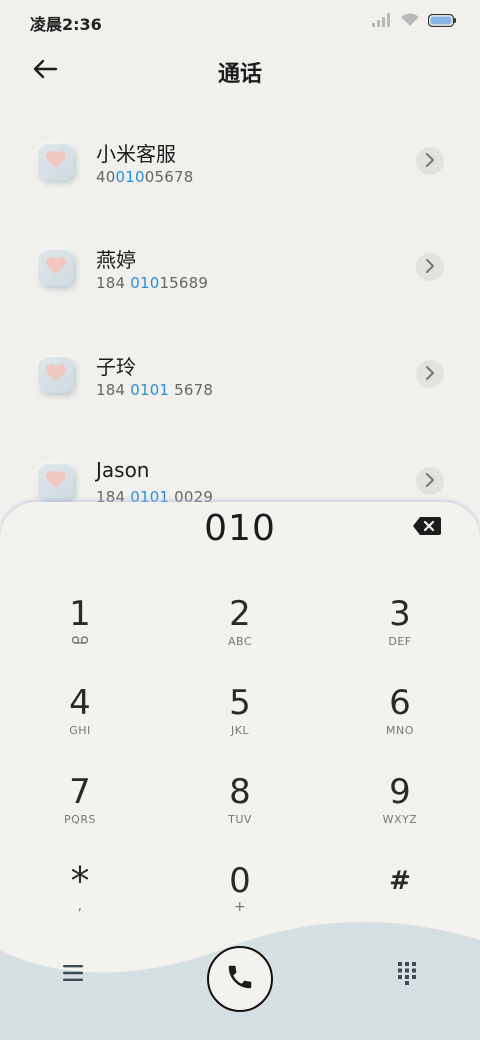 Image resolution: width=480 pixels, height=1040 pixels. I want to click on backspace-button, so click(427, 527).